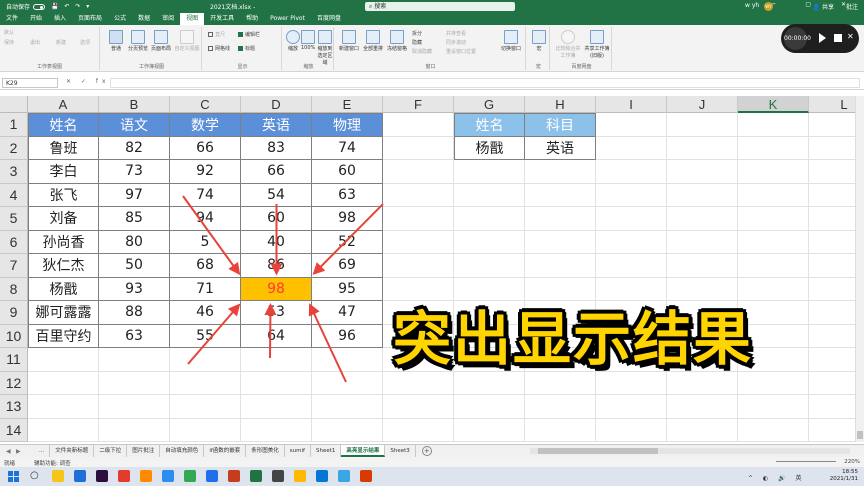 The image size is (864, 486). I want to click on sheet-tab-9: 高亮显示结果, so click(363, 451).